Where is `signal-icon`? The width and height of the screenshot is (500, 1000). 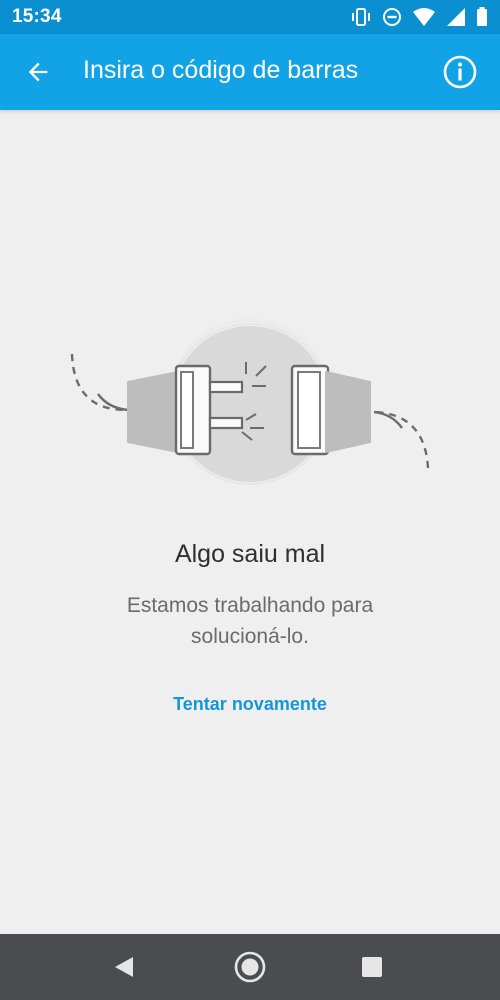
signal-icon is located at coordinates (456, 17).